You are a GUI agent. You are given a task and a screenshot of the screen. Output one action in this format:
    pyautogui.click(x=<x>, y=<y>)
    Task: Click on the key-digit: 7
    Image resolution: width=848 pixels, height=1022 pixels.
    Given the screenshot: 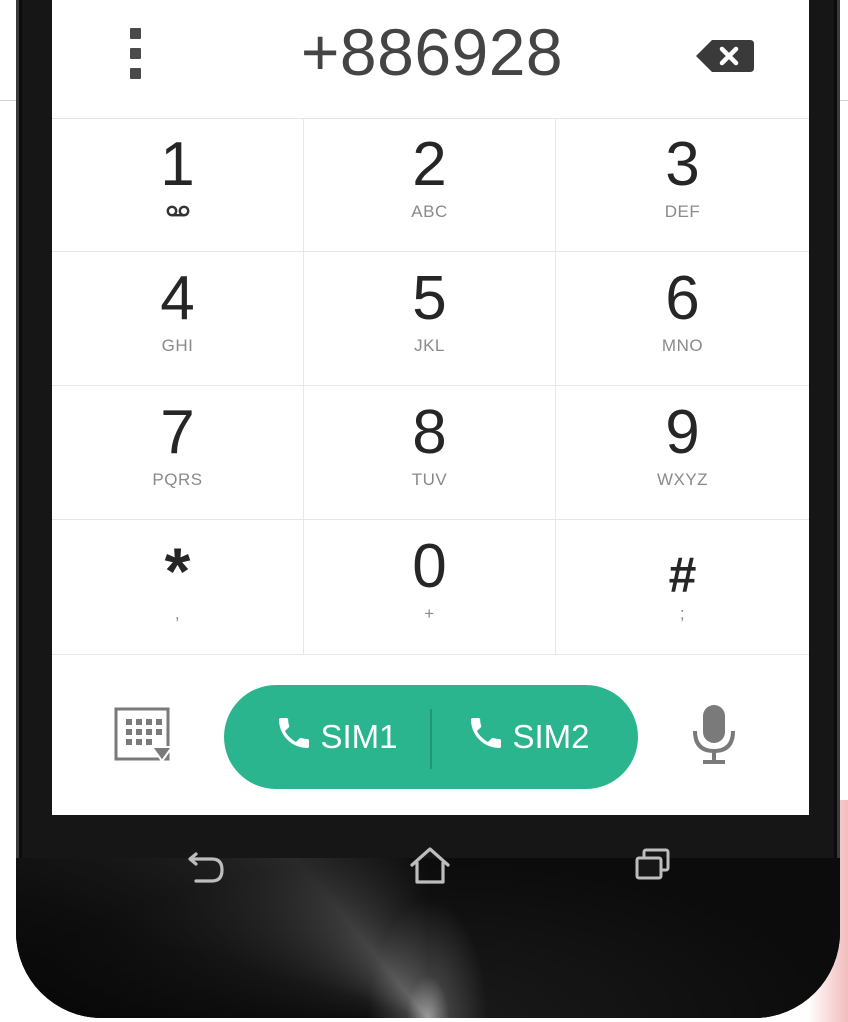 What is the action you would take?
    pyautogui.click(x=177, y=432)
    